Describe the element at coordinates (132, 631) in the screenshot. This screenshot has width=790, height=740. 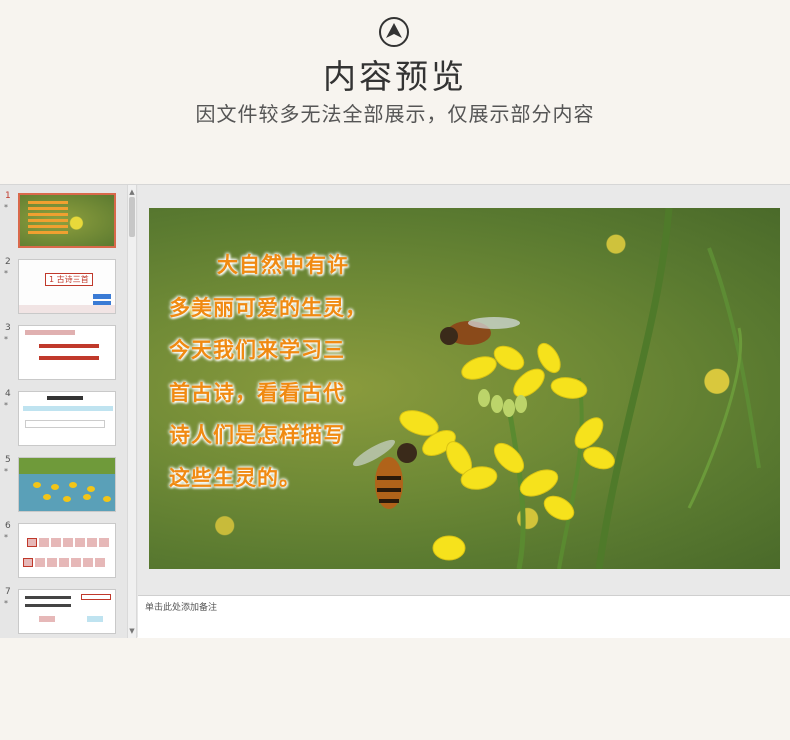
I see `scroll-down-icon: ▼` at that location.